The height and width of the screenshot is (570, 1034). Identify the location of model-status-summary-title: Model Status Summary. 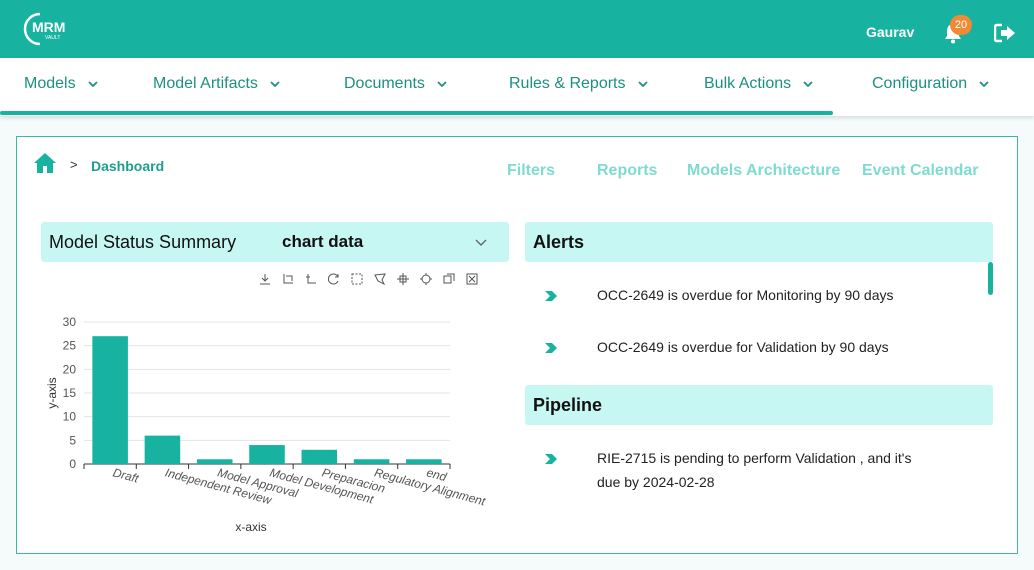
(143, 242).